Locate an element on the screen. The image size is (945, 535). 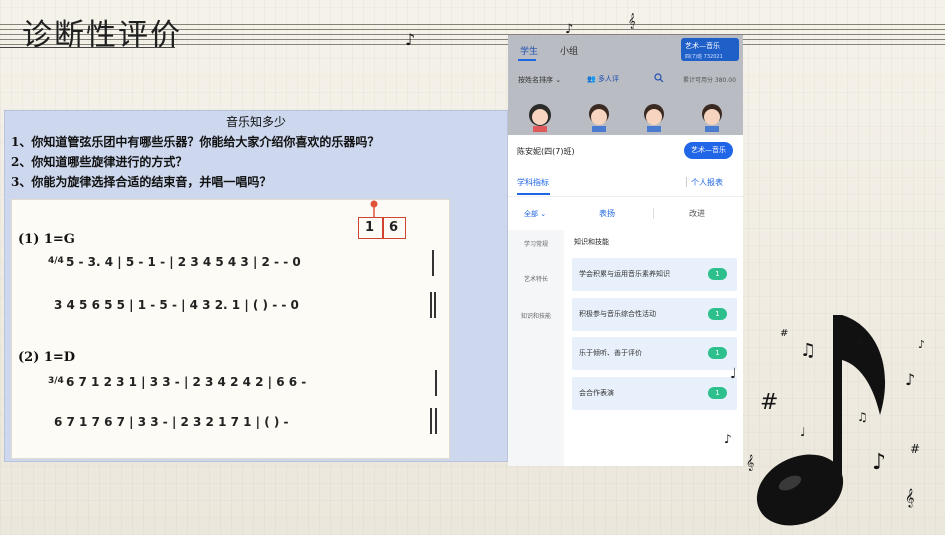
subject-button: 艺术—音乐 is located at coordinates (708, 150).